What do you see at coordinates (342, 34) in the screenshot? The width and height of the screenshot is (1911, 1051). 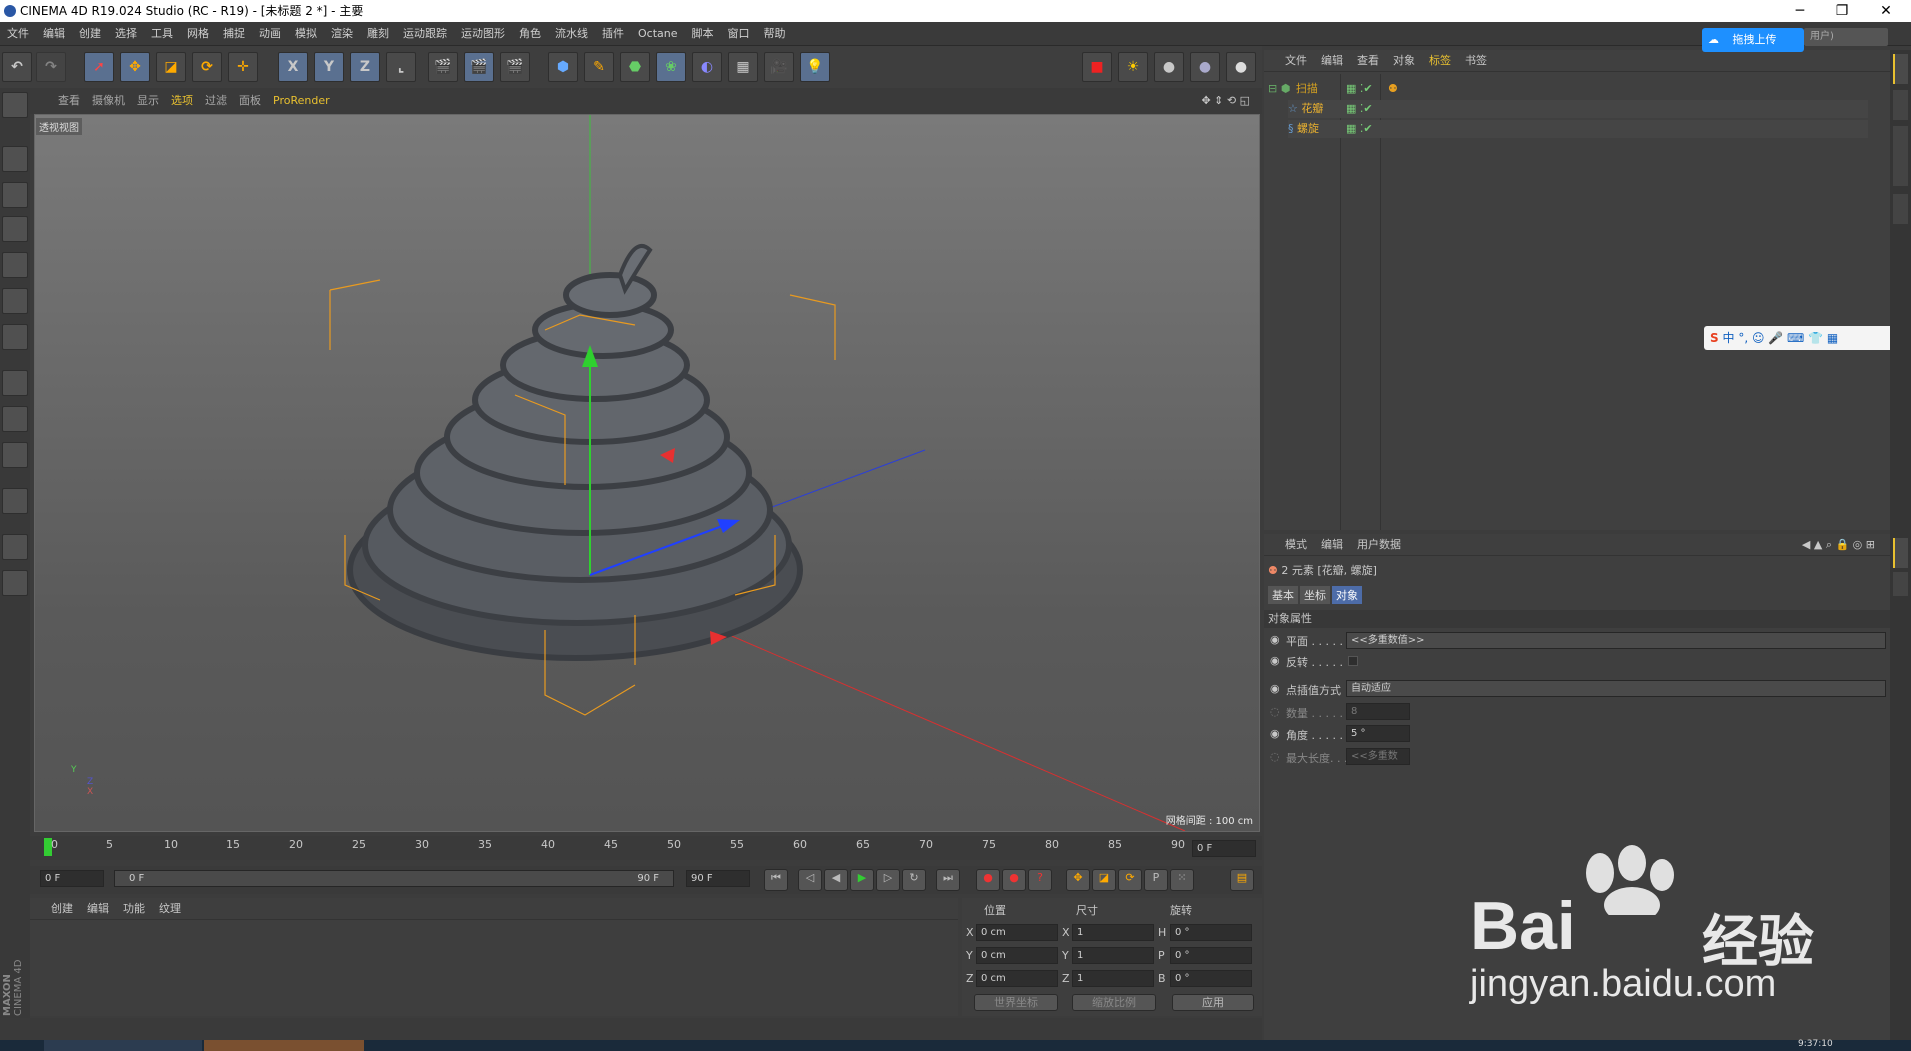 I see `menu-render: 渲染` at bounding box center [342, 34].